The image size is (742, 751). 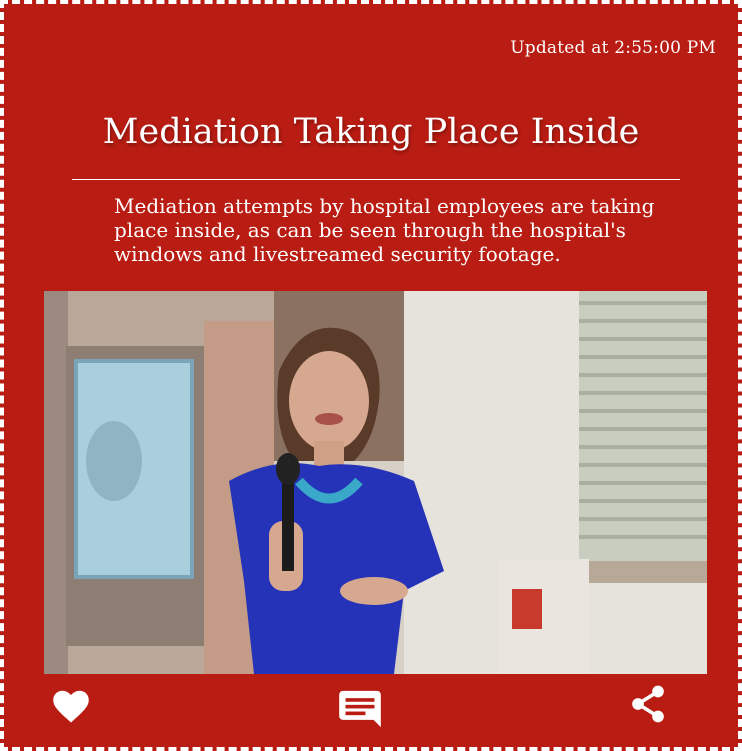 What do you see at coordinates (613, 48) in the screenshot?
I see `updated-timestamp: Updated at 2:55:00 PM` at bounding box center [613, 48].